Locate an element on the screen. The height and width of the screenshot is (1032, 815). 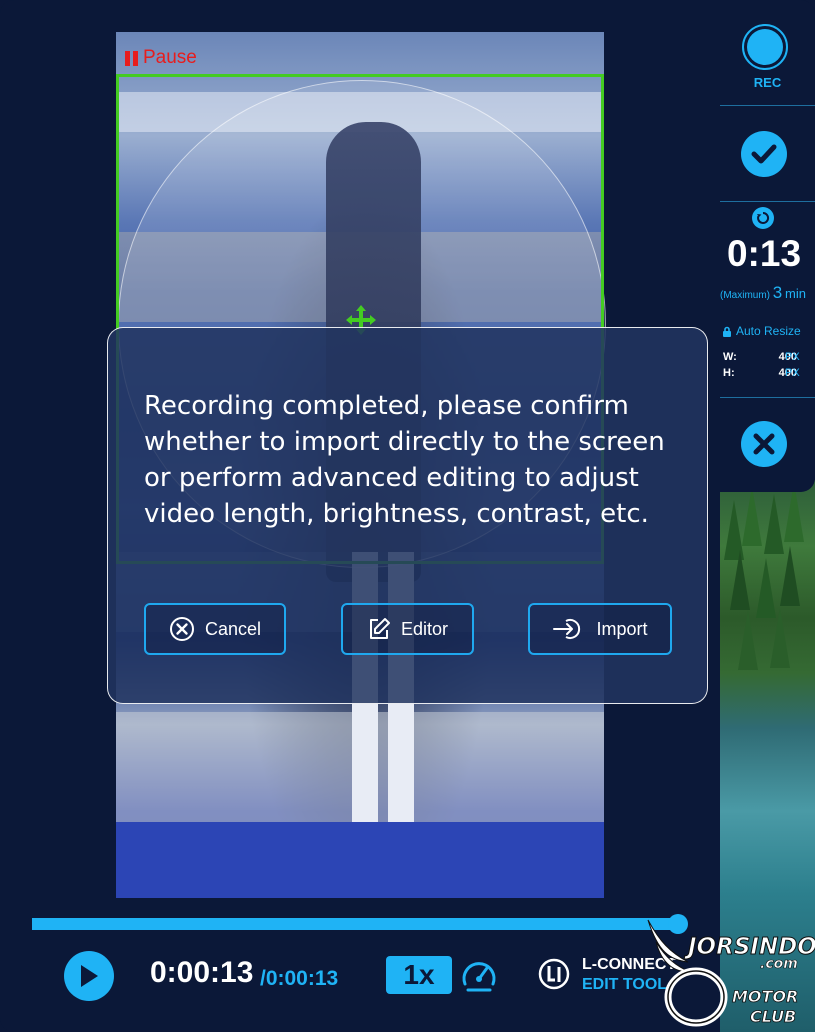
play-button is located at coordinates (89, 976).